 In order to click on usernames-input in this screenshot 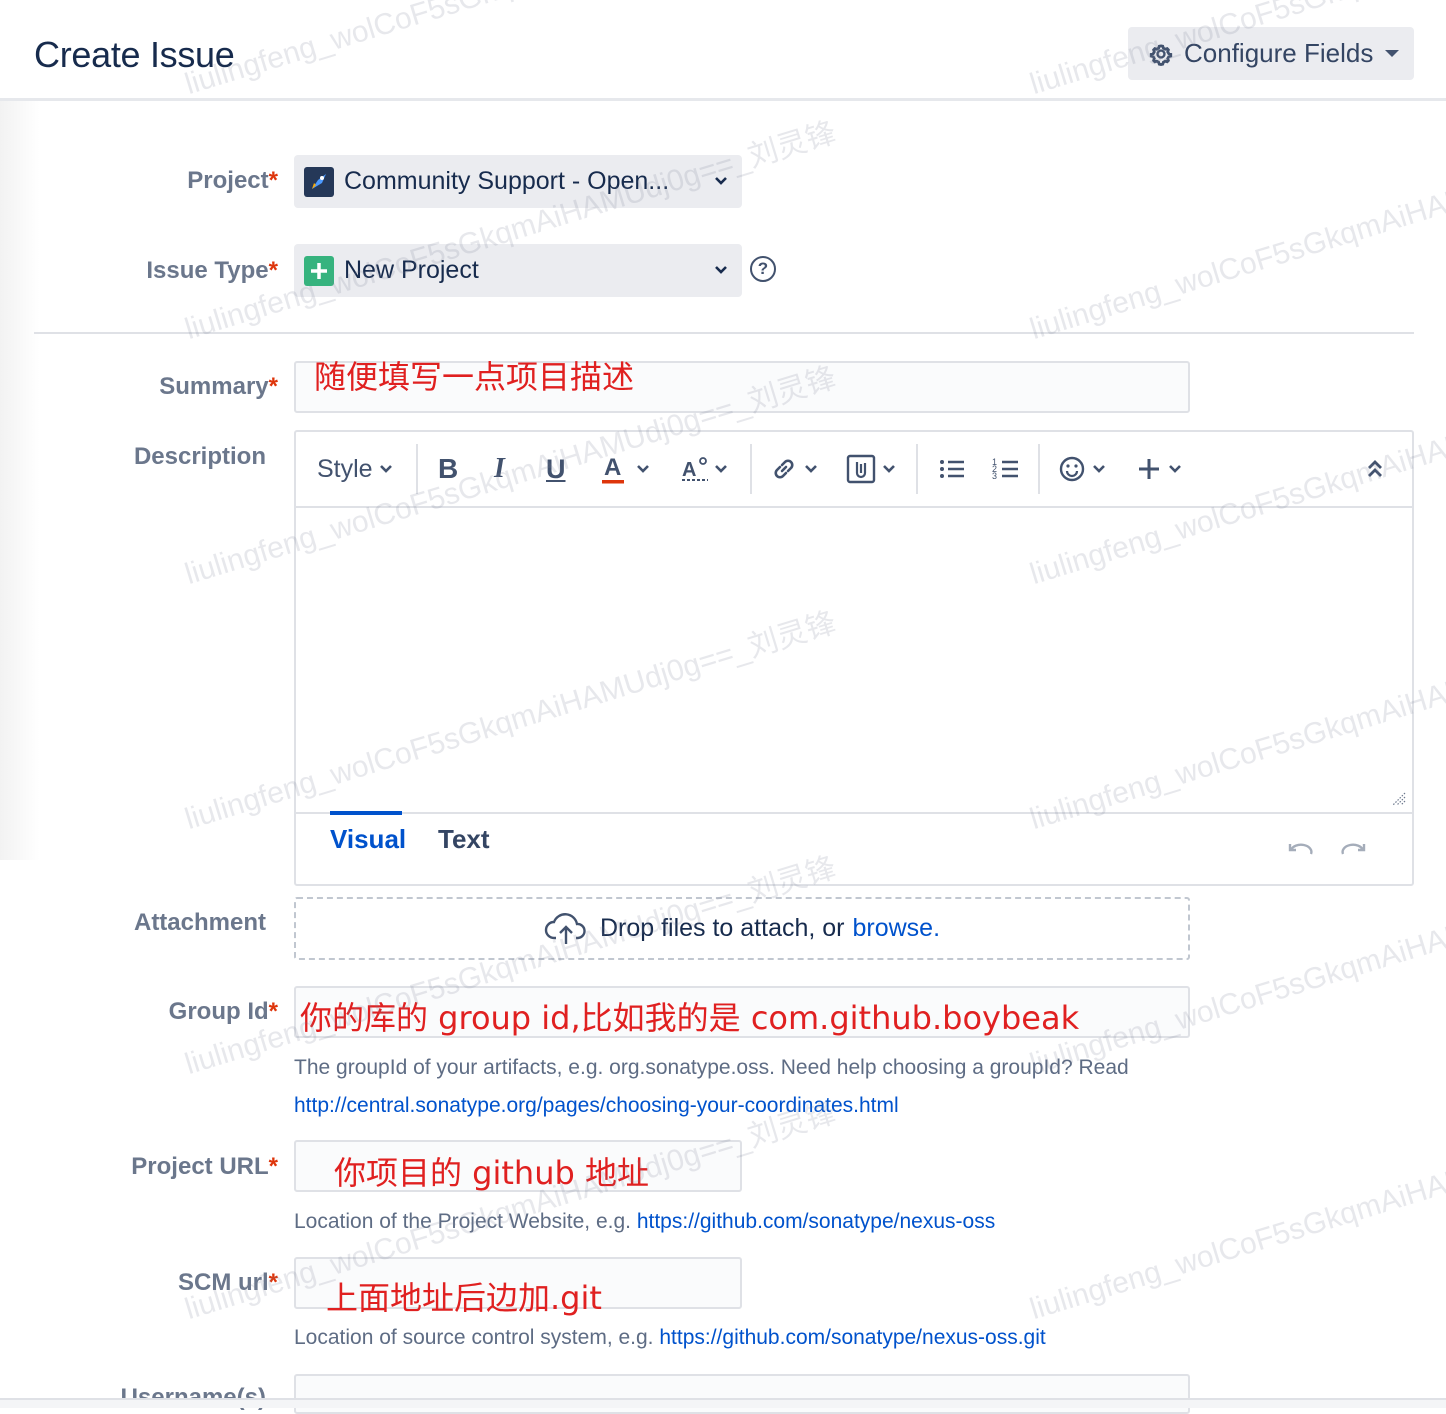, I will do `click(742, 1394)`.